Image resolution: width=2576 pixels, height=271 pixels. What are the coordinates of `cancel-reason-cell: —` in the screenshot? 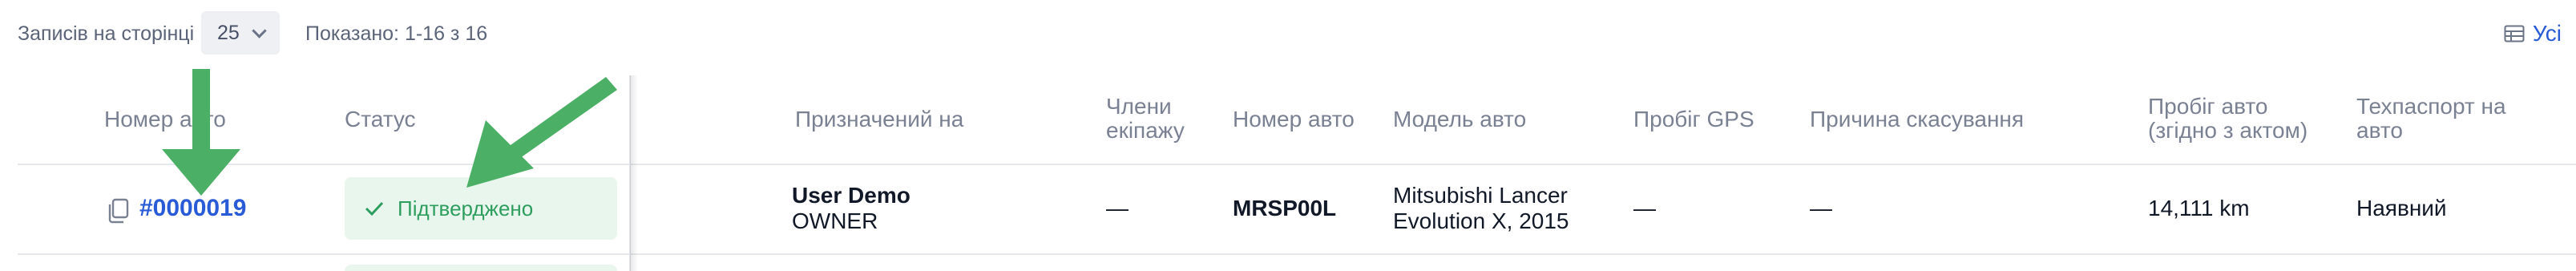 It's located at (1821, 208).